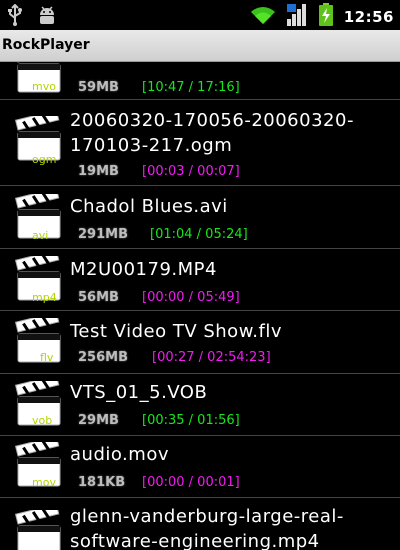  Describe the element at coordinates (191, 297) in the screenshot. I see `playback-position: [00:00 / 05:49]` at that location.